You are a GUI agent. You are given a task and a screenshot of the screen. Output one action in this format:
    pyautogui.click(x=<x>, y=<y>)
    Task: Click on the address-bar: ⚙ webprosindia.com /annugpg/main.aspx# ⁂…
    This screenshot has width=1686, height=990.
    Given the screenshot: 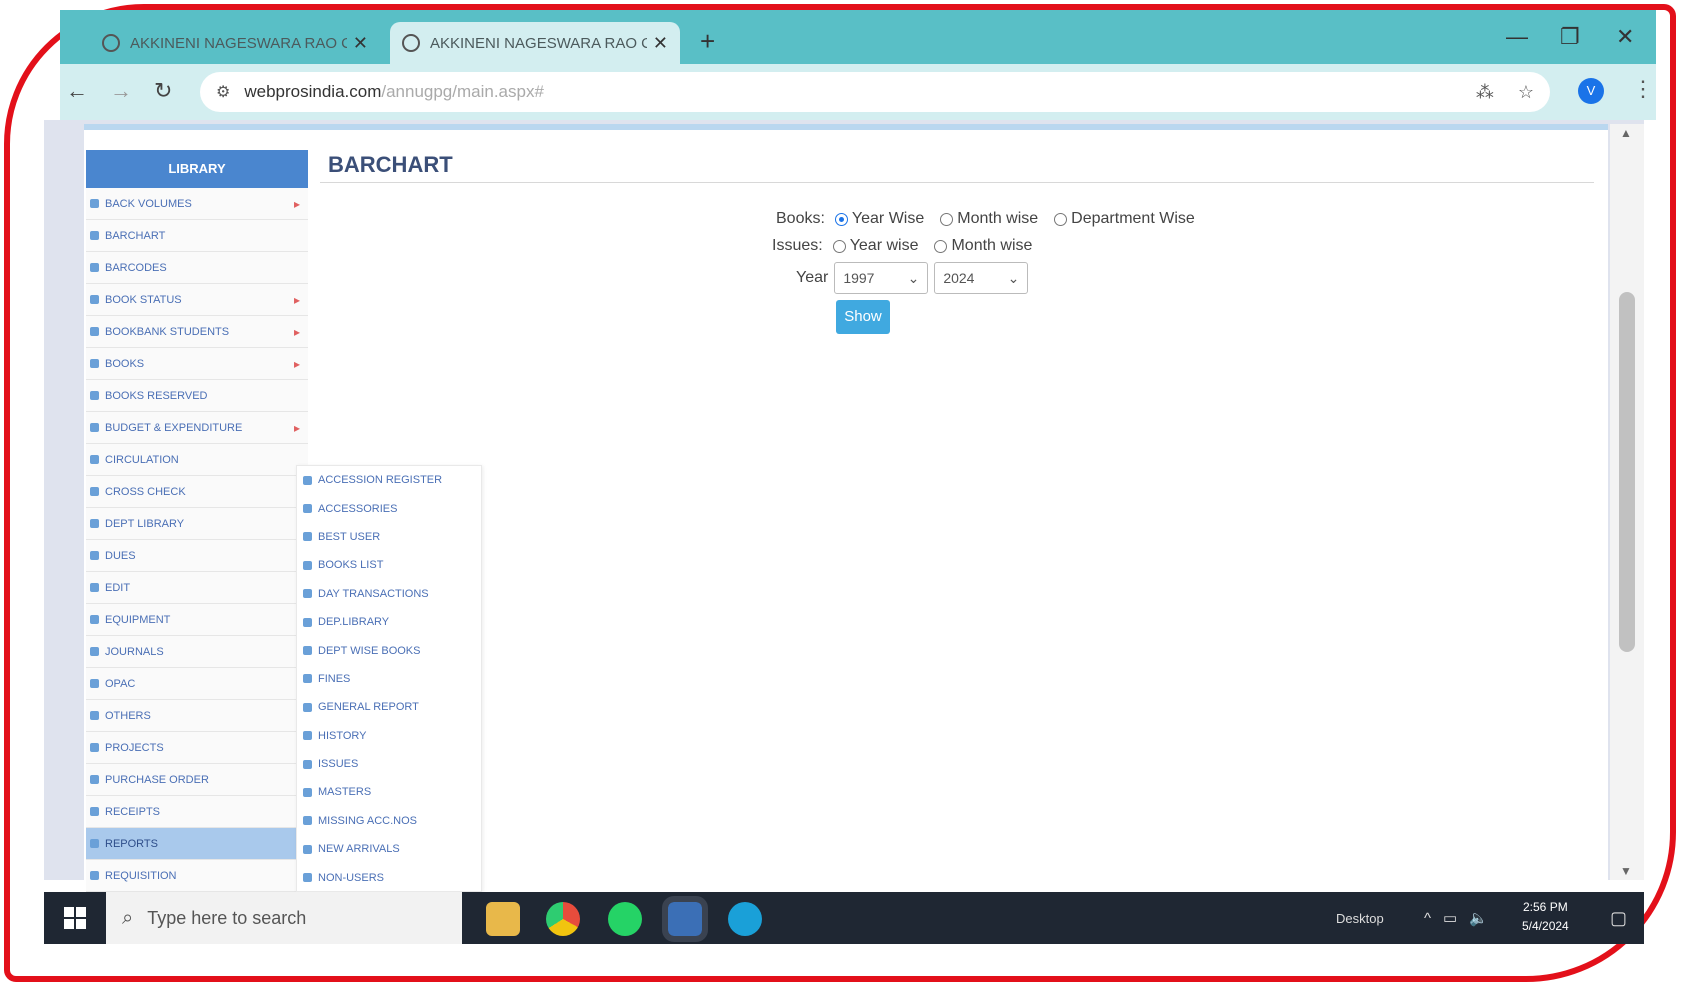 What is the action you would take?
    pyautogui.click(x=875, y=92)
    